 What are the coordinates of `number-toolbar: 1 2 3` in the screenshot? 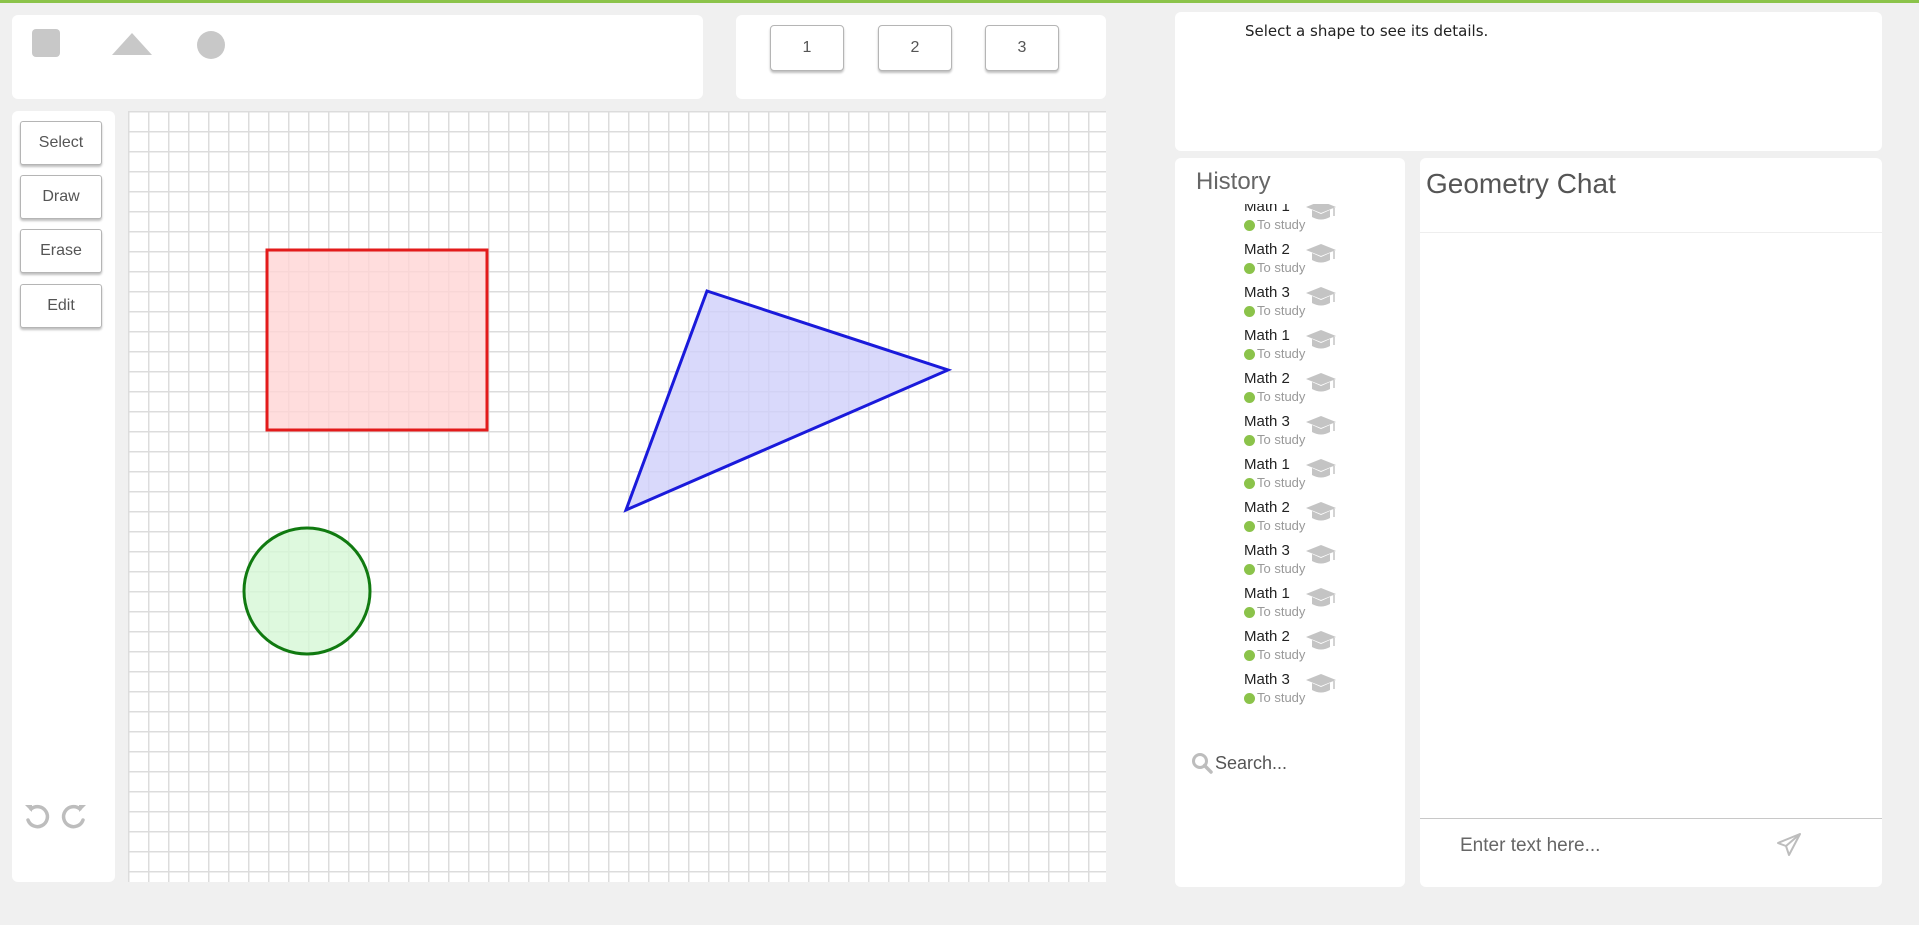 It's located at (921, 57).